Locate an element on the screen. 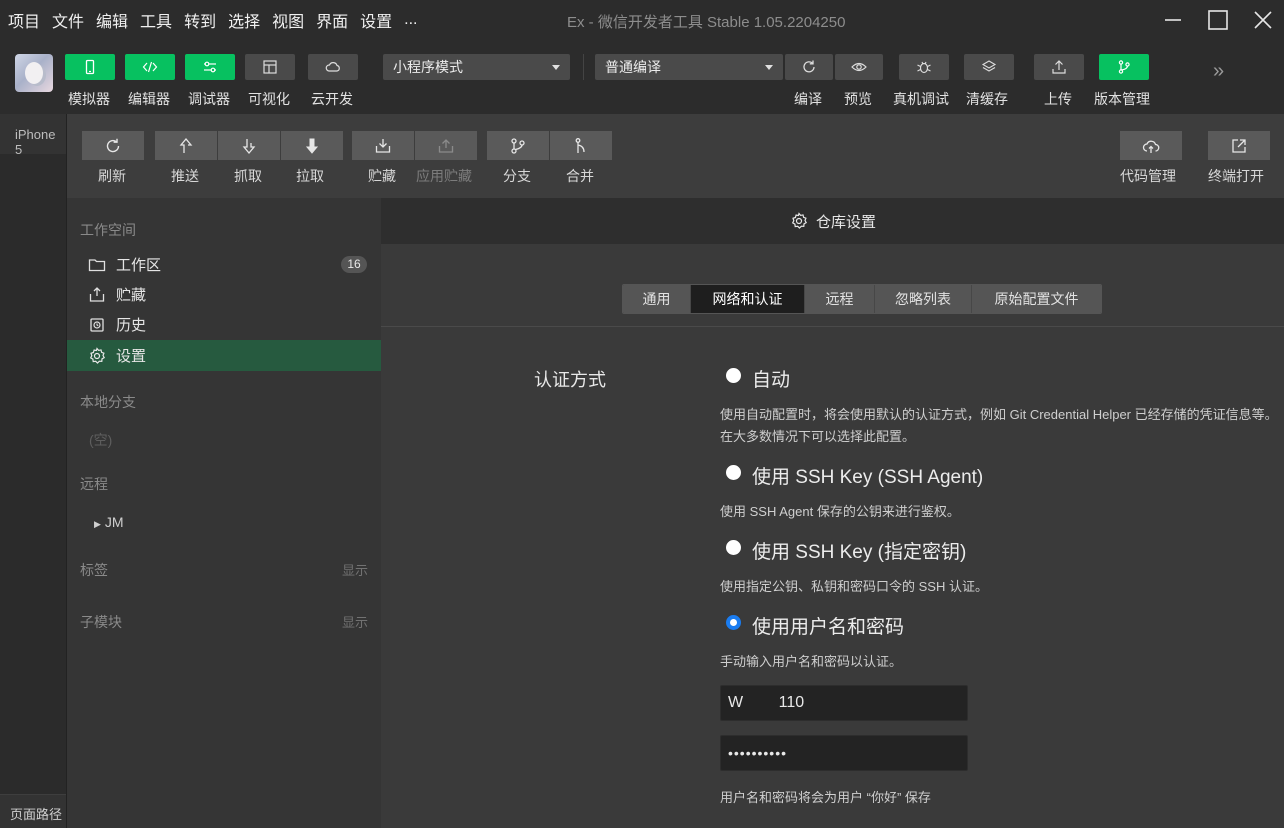  refresh-icon is located at coordinates (809, 66).